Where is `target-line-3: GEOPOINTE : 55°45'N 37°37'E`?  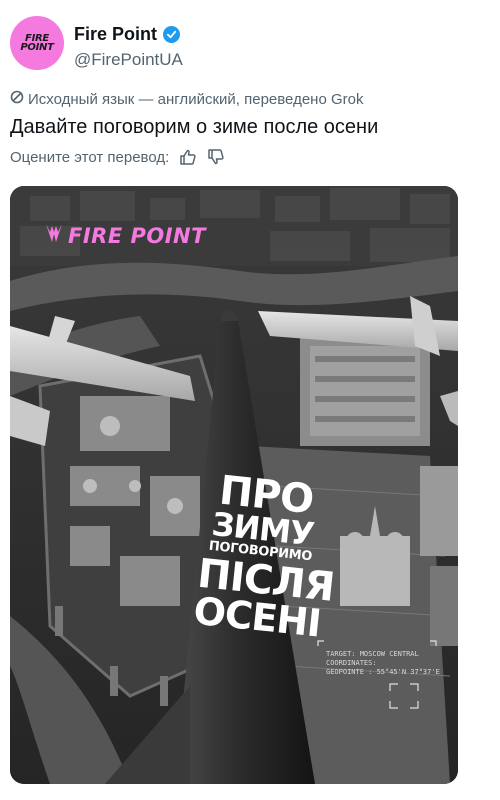 target-line-3: GEOPOINTE : 55°45'N 37°37'E is located at coordinates (383, 672).